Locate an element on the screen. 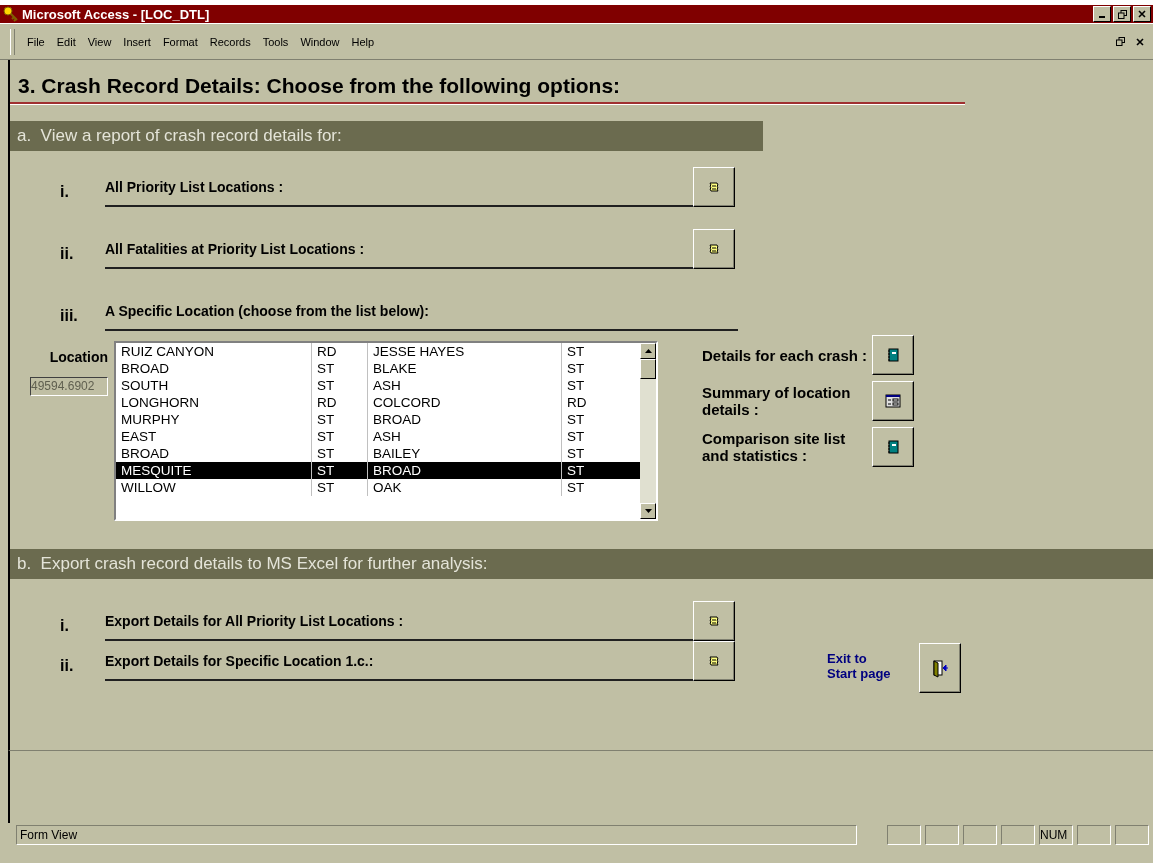  list-cell: OAK is located at coordinates (465, 487).